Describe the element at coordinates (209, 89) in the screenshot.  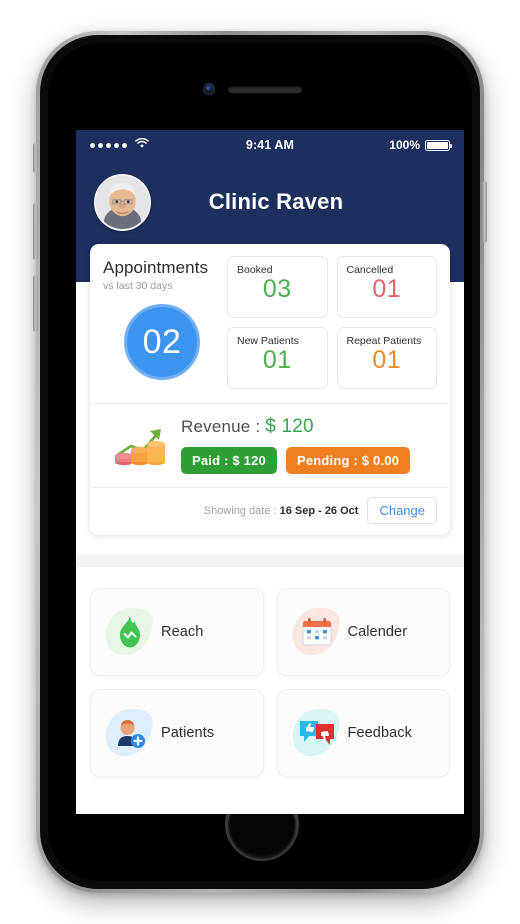
I see `front-camera-icon` at that location.